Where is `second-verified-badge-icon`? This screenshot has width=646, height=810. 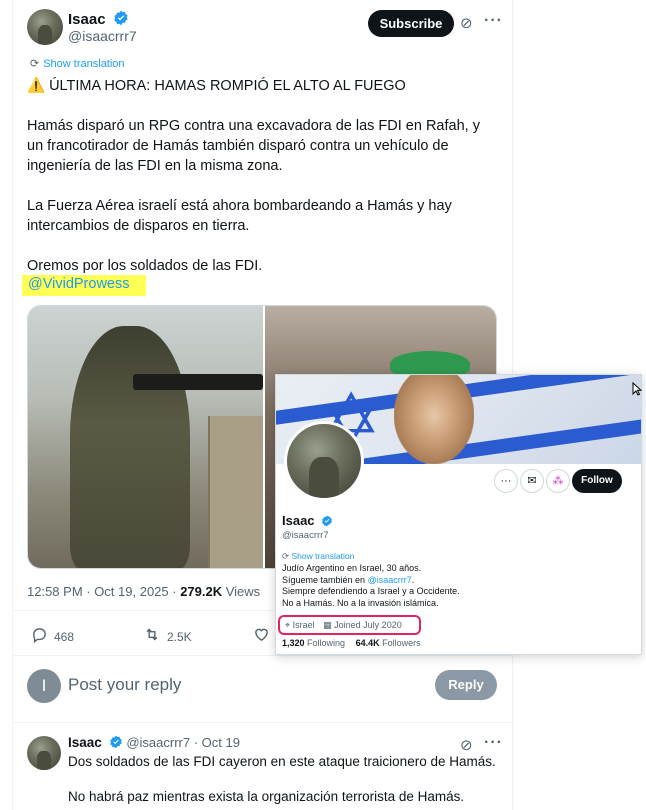
second-verified-badge-icon is located at coordinates (115, 742).